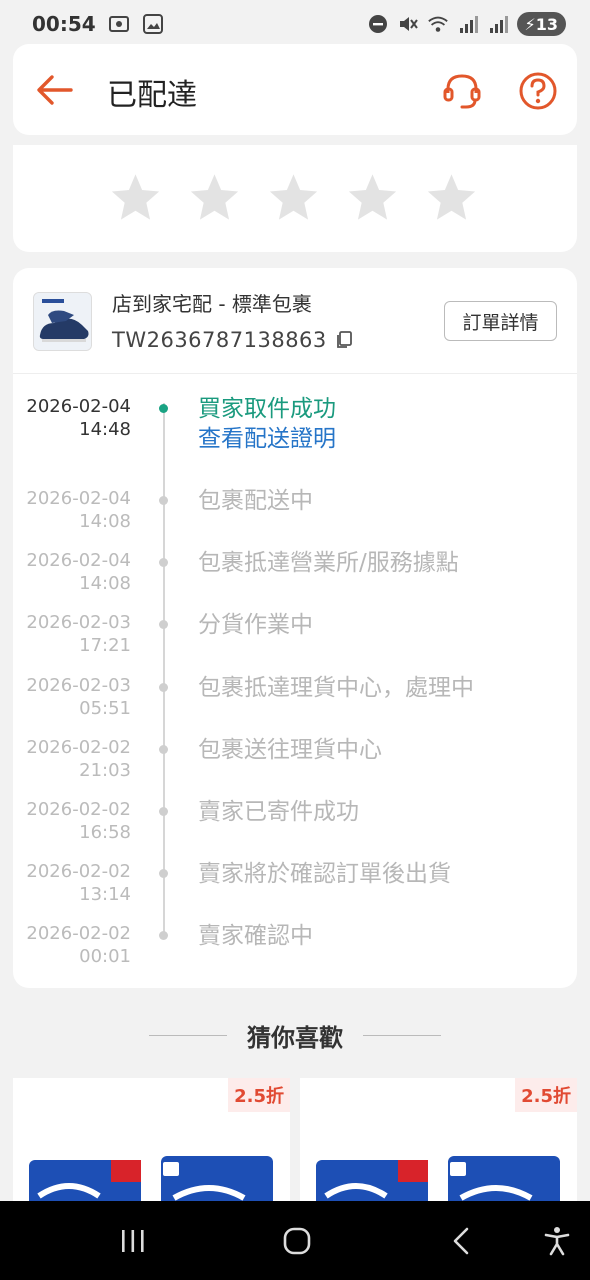  I want to click on accessibility-button, so click(557, 1241).